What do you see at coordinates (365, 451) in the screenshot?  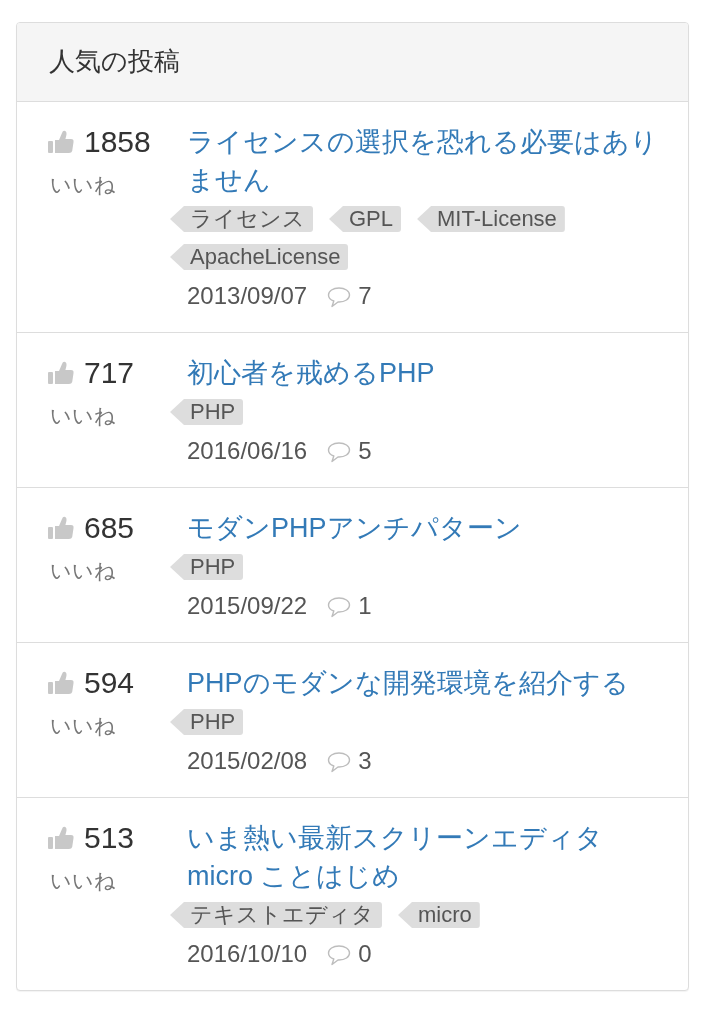 I see `comment-count: 5` at bounding box center [365, 451].